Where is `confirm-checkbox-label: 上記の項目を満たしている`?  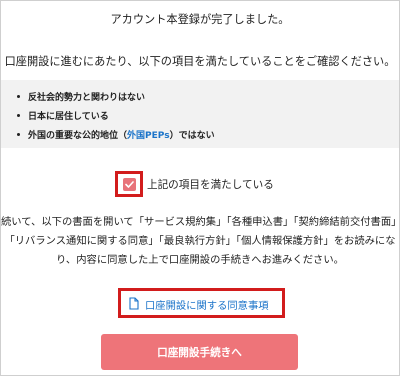
confirm-checkbox-label: 上記の項目を満たしている is located at coordinates (210, 184).